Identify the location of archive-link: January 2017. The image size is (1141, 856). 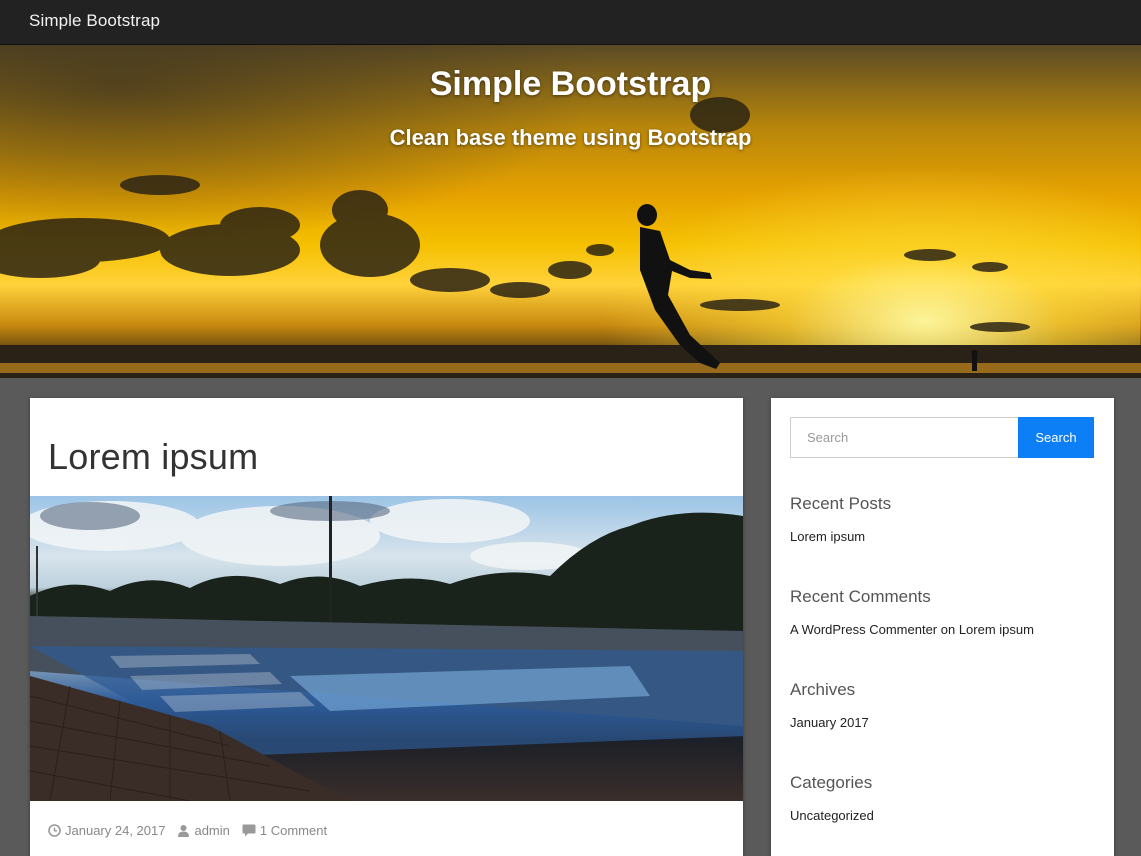
(829, 722).